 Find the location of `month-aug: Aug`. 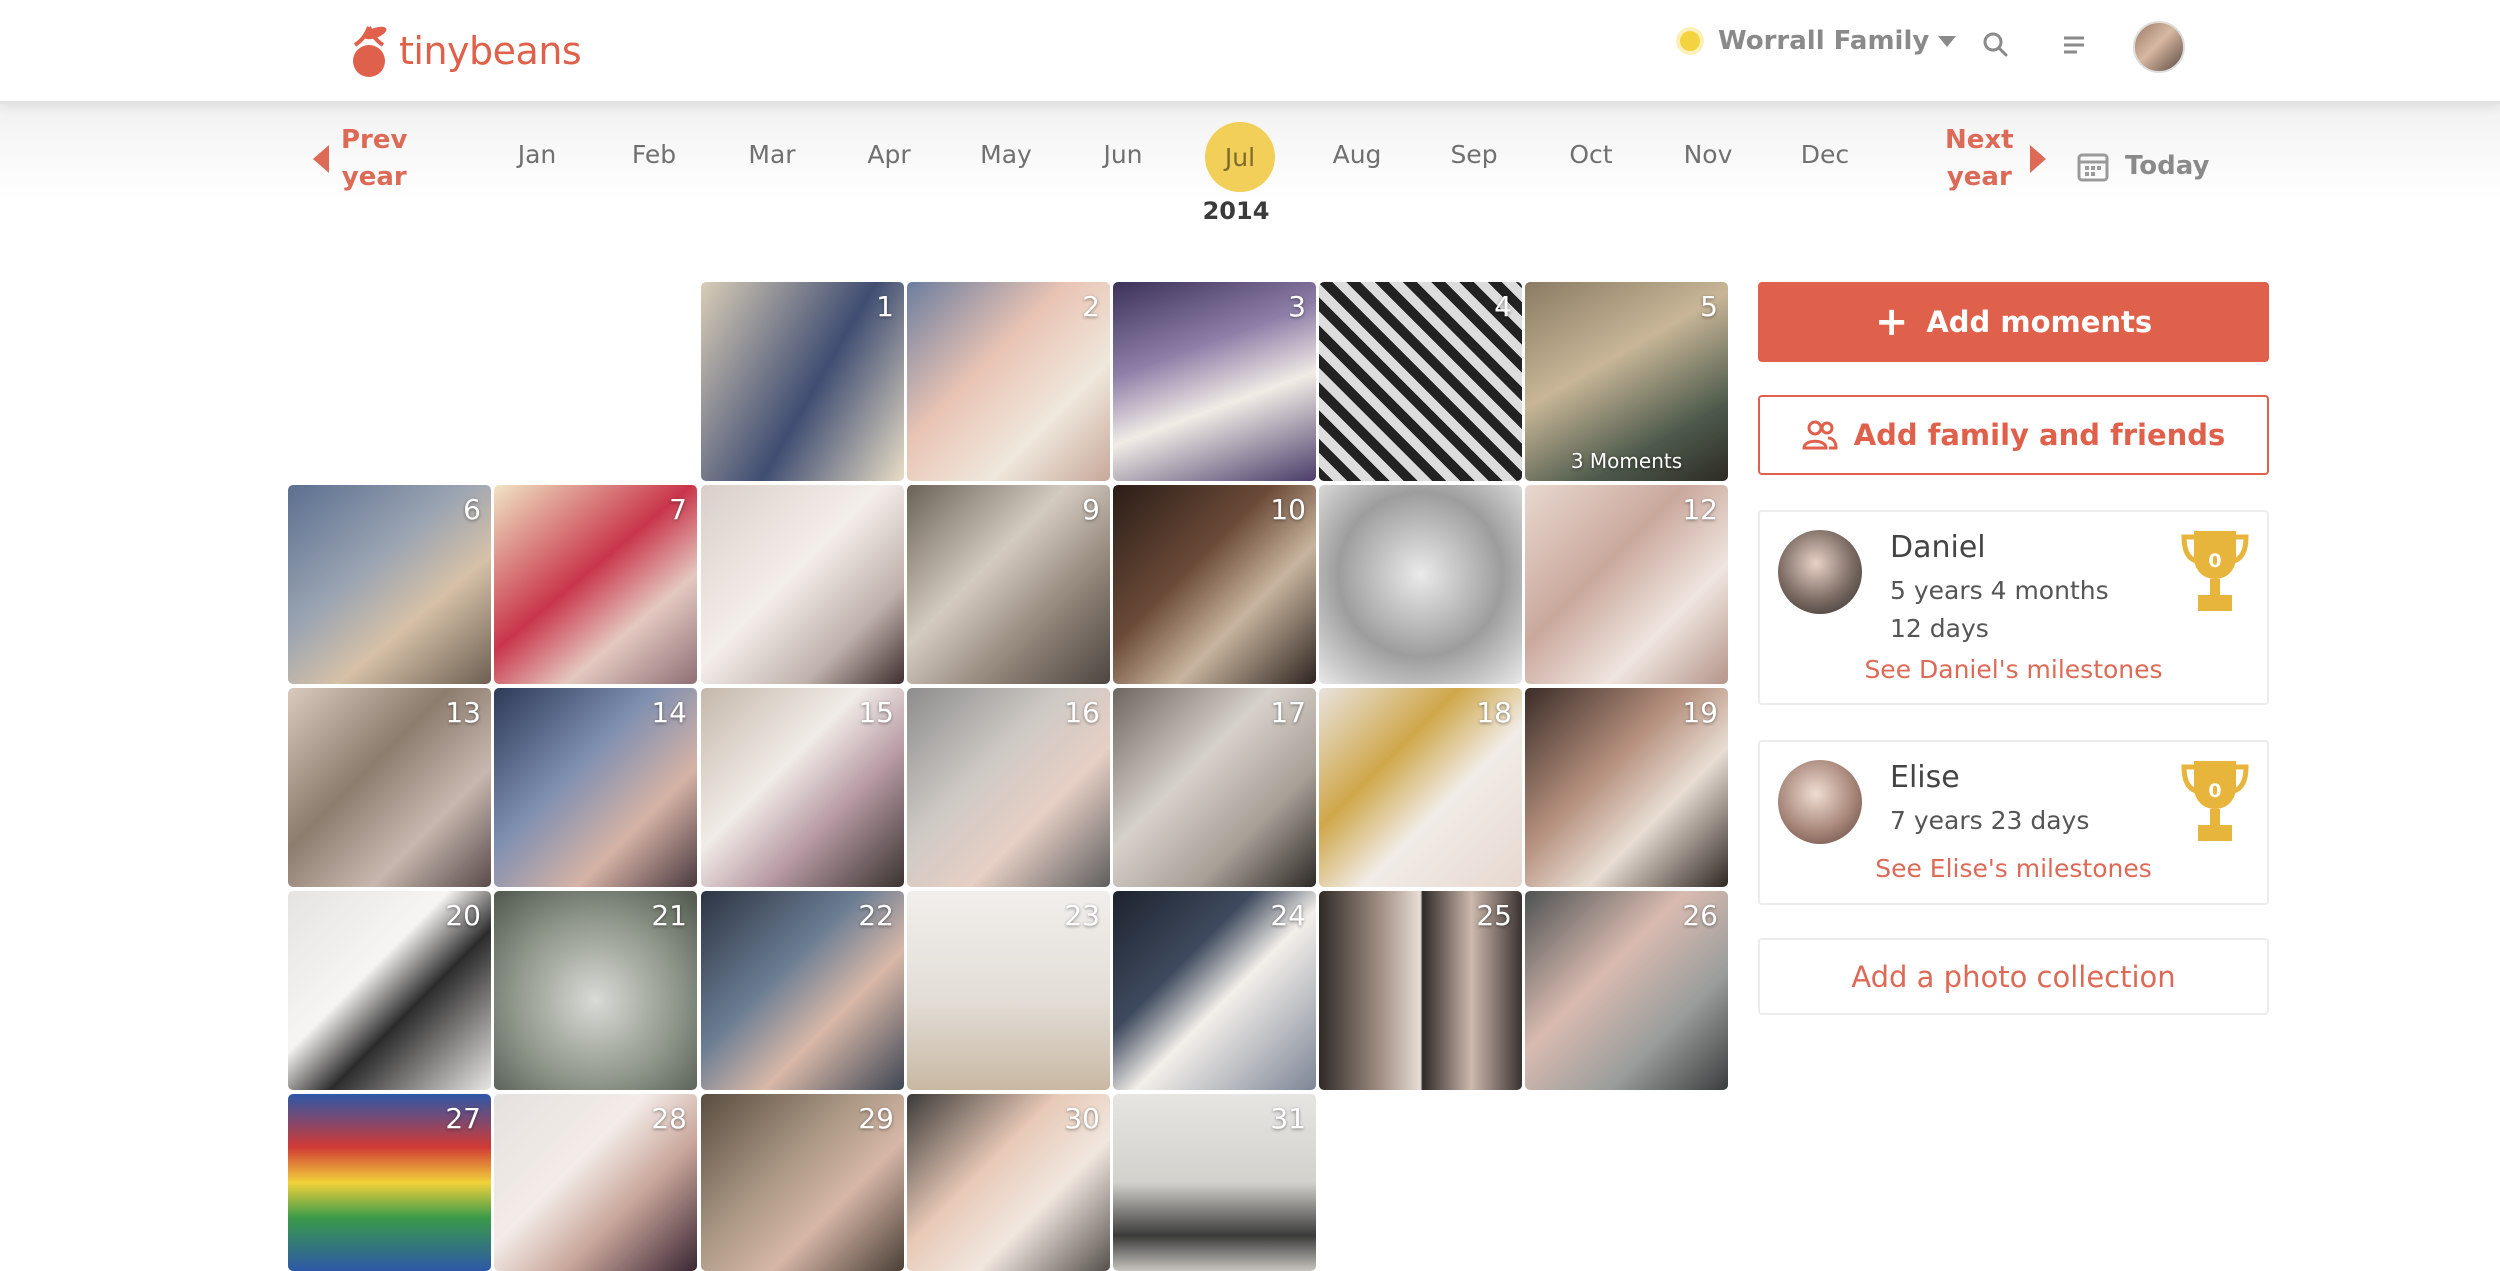

month-aug: Aug is located at coordinates (1357, 154).